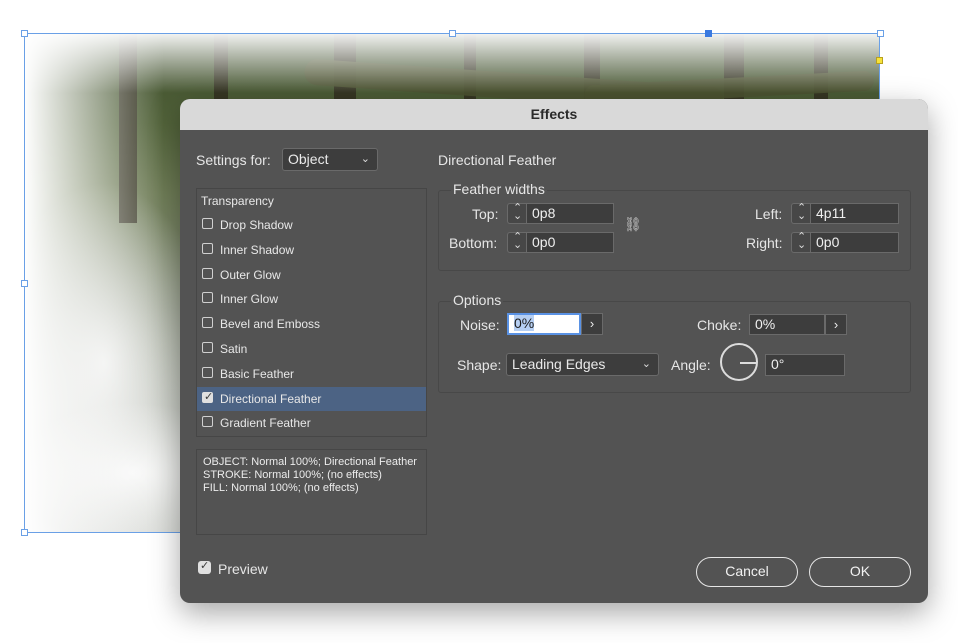  Describe the element at coordinates (330, 159) in the screenshot. I see `settings-for-select: Object ⌄` at that location.